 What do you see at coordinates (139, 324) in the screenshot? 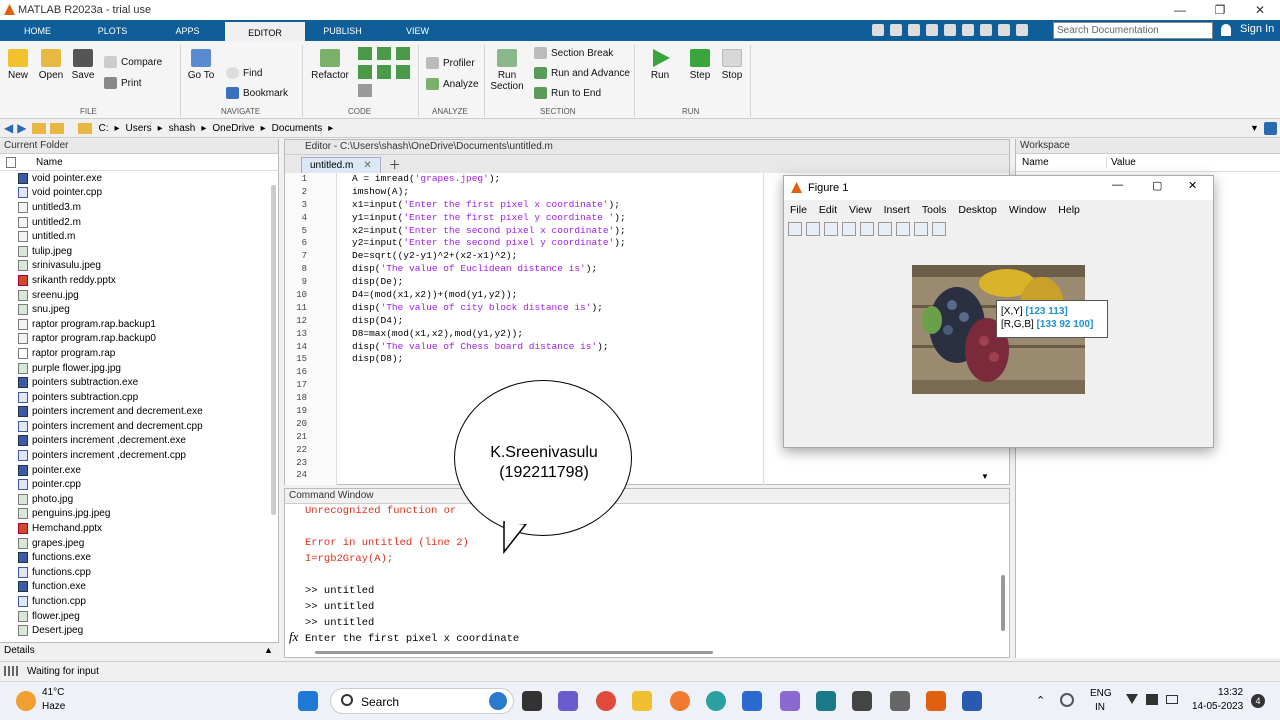
I see `list-item: raptor program.rap.backup1` at bounding box center [139, 324].